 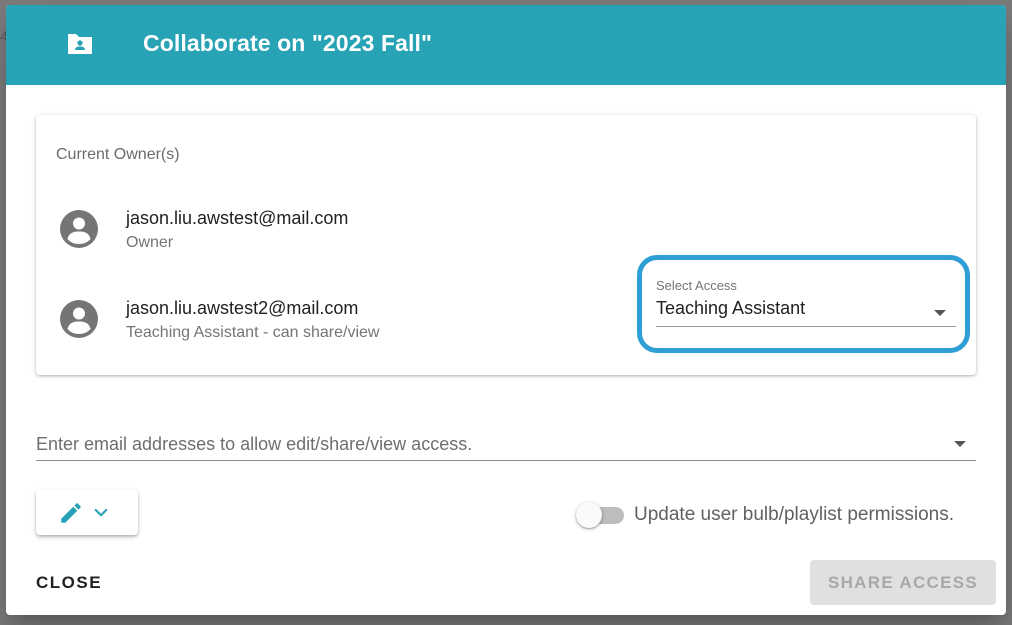 I want to click on permission-menu-button, so click(x=87, y=512).